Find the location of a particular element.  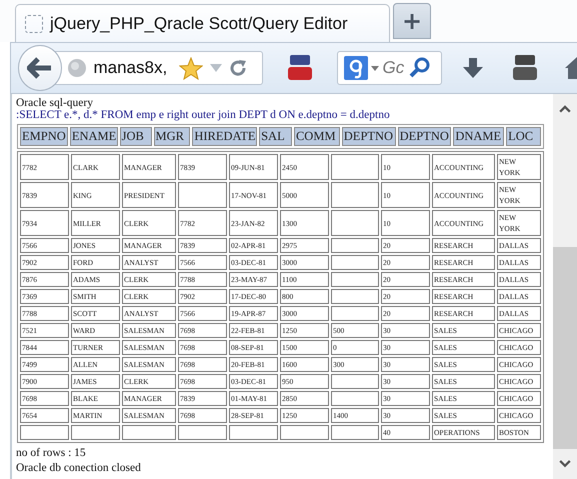

header-label: JOB is located at coordinates (136, 136).